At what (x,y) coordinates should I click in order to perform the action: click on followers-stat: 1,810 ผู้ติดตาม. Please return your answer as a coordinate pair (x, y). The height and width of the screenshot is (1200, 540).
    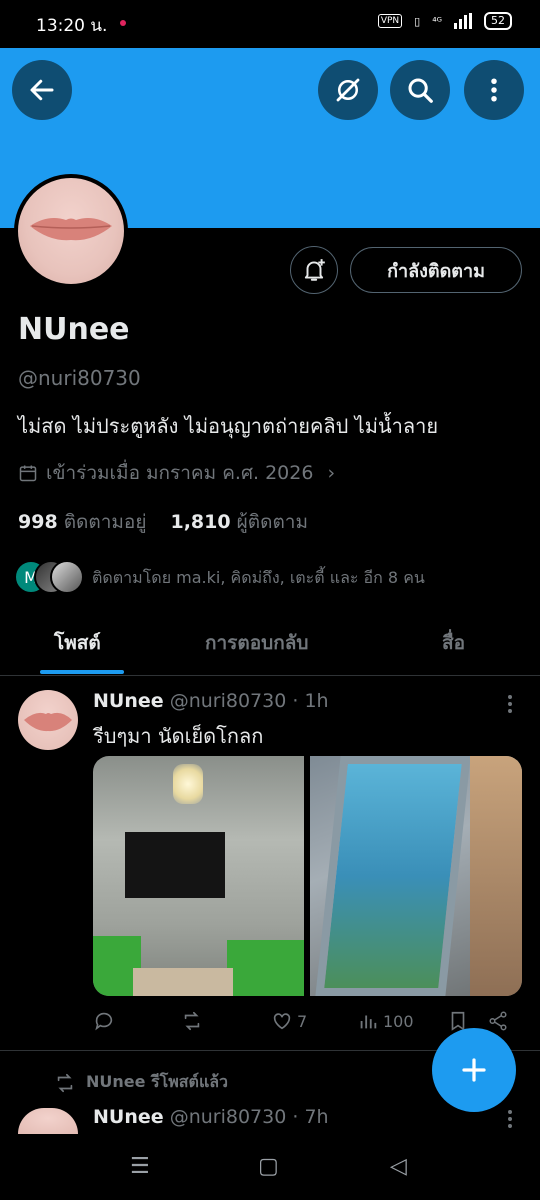
    Looking at the image, I should click on (239, 522).